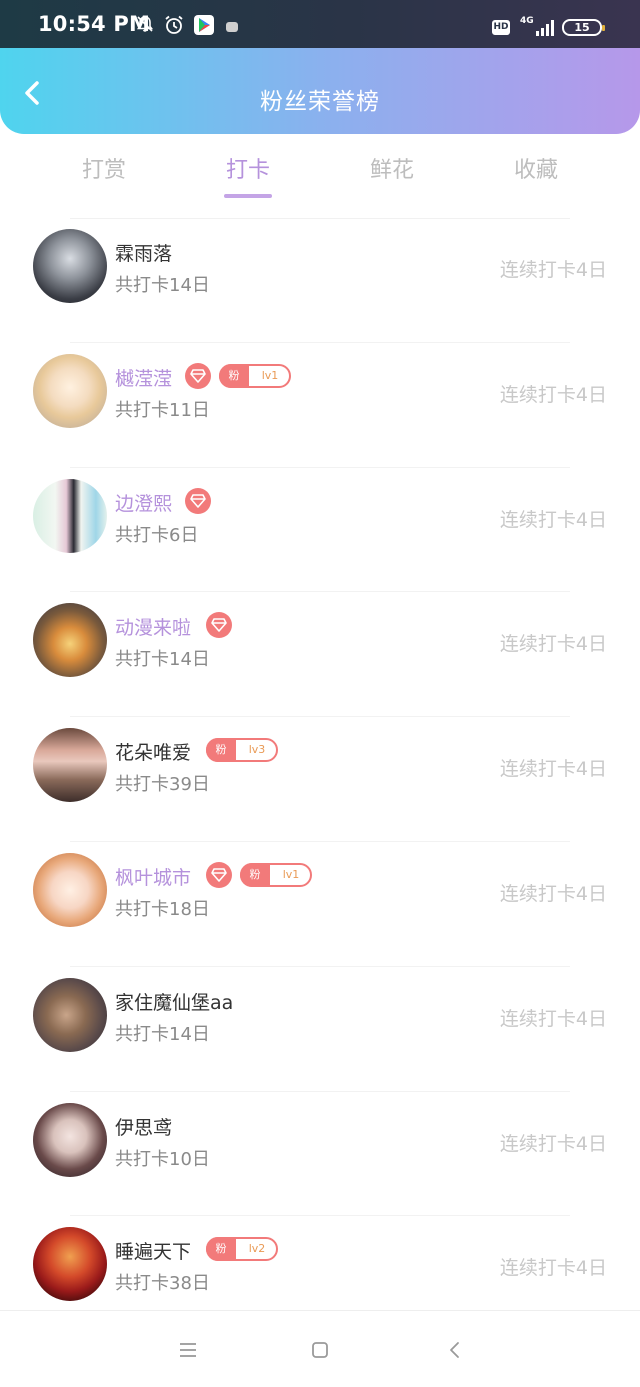 The height and width of the screenshot is (1387, 640). What do you see at coordinates (153, 1252) in the screenshot?
I see `user-name: 睡遍天下` at bounding box center [153, 1252].